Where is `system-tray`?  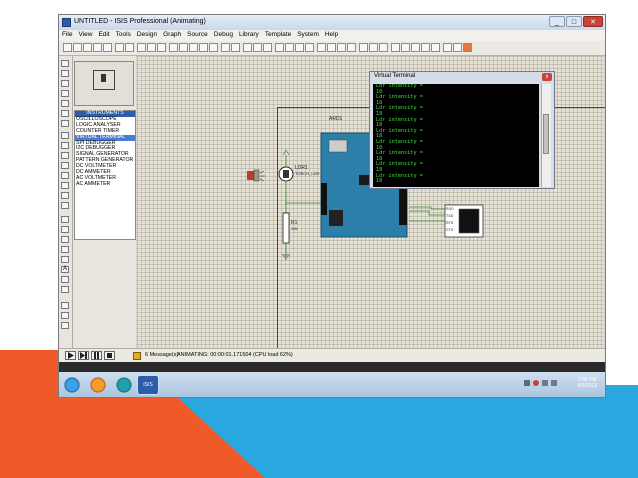 system-tray is located at coordinates (539, 383).